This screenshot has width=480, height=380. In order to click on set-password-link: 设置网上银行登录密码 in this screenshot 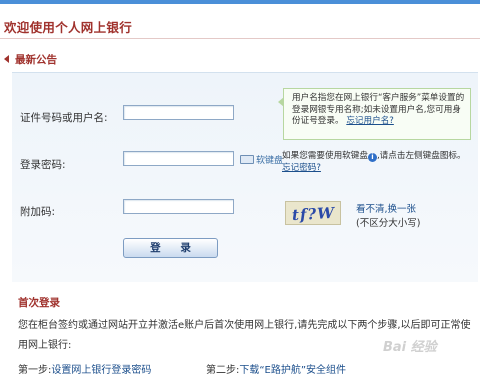, I will do `click(101, 370)`.